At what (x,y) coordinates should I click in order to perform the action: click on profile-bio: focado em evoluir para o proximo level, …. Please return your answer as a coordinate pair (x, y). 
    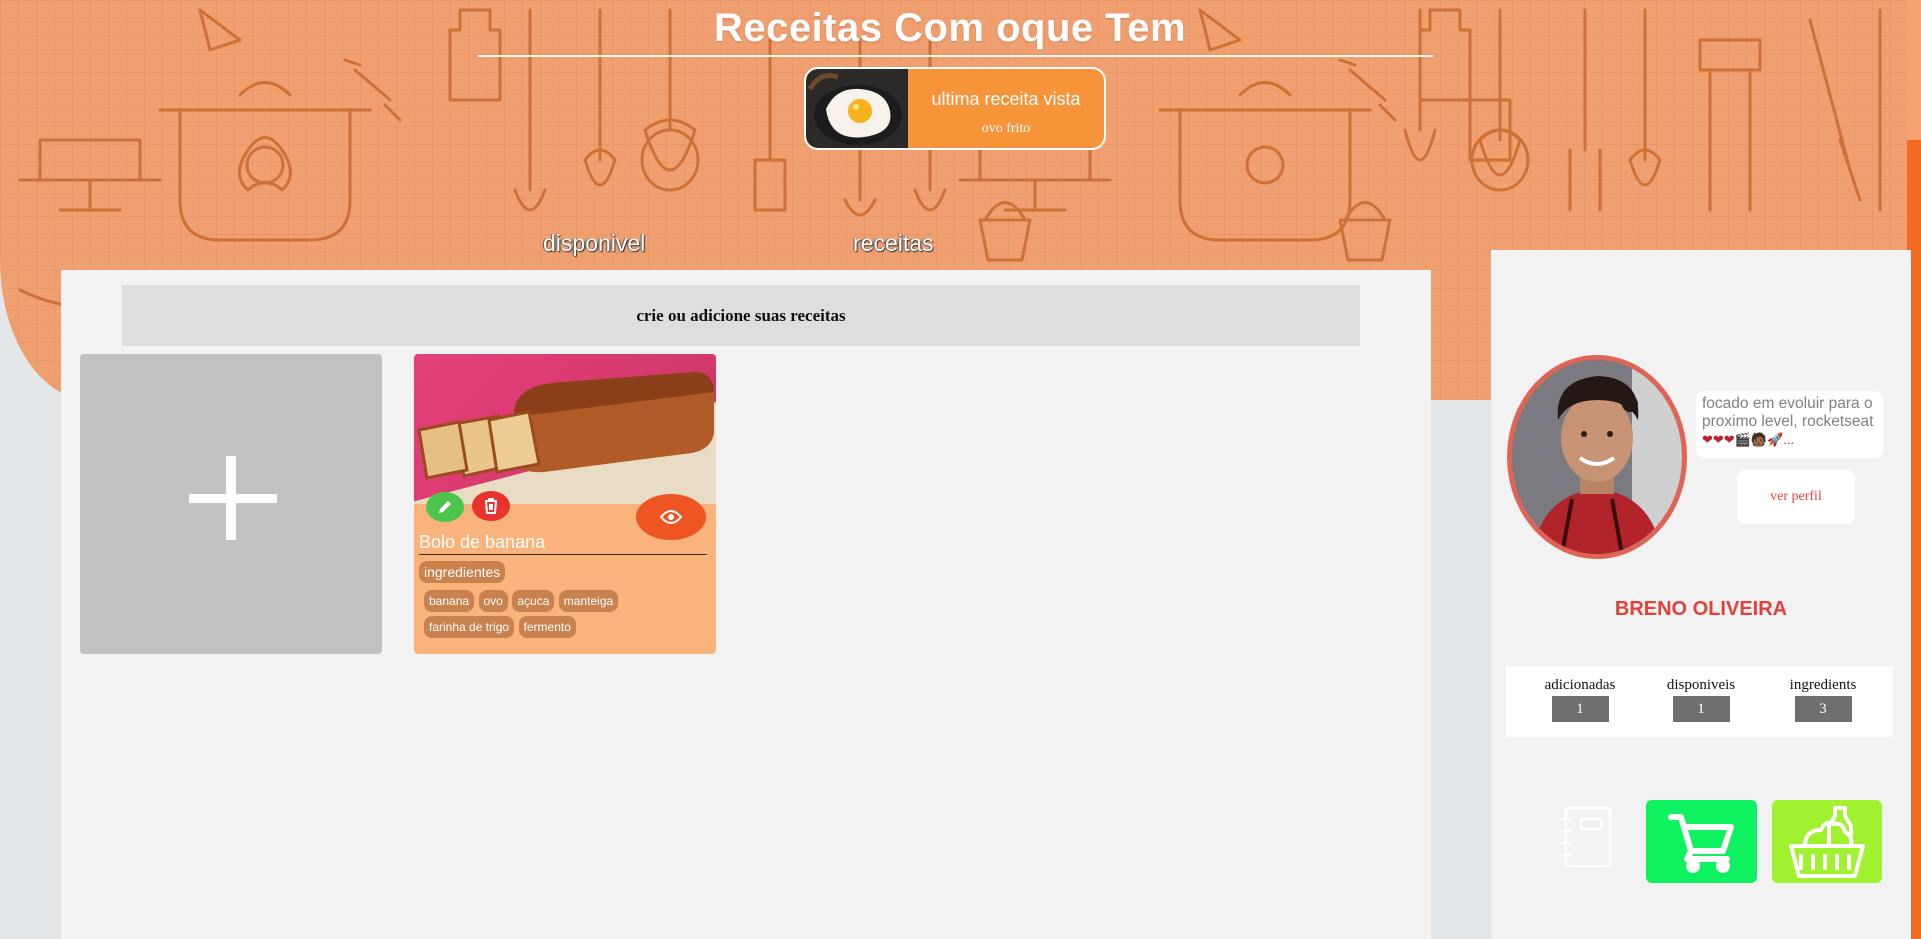
    Looking at the image, I should click on (1789, 424).